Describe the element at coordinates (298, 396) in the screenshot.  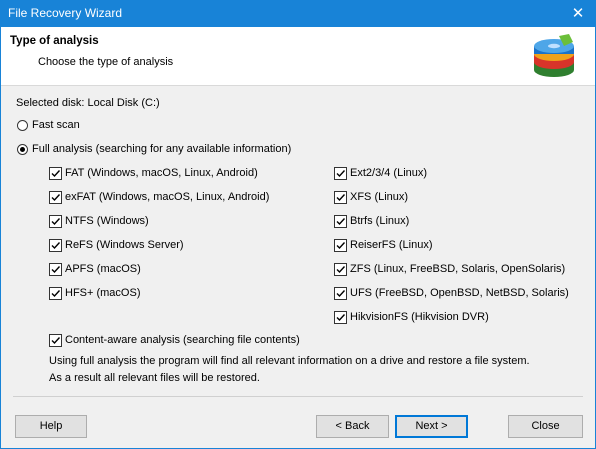
I see `footer-divider` at that location.